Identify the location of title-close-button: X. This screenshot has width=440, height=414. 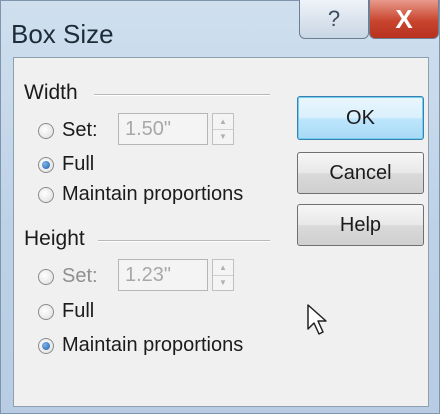
(404, 19).